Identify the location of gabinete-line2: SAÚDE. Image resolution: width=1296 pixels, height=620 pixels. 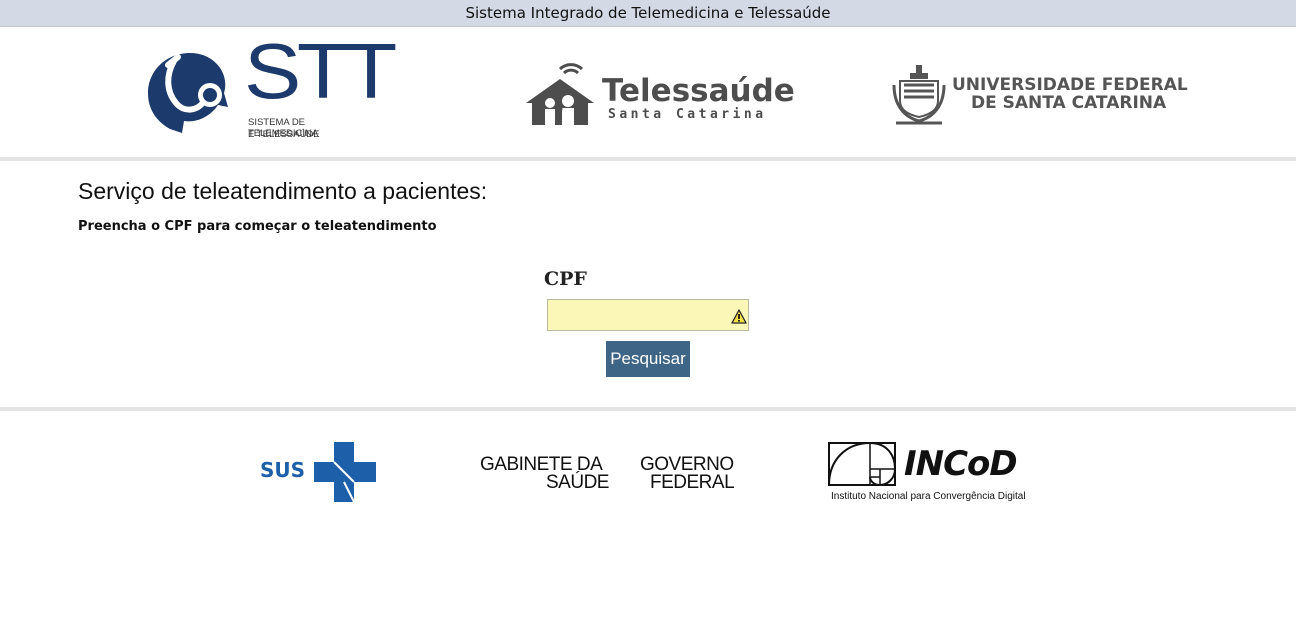
(577, 482).